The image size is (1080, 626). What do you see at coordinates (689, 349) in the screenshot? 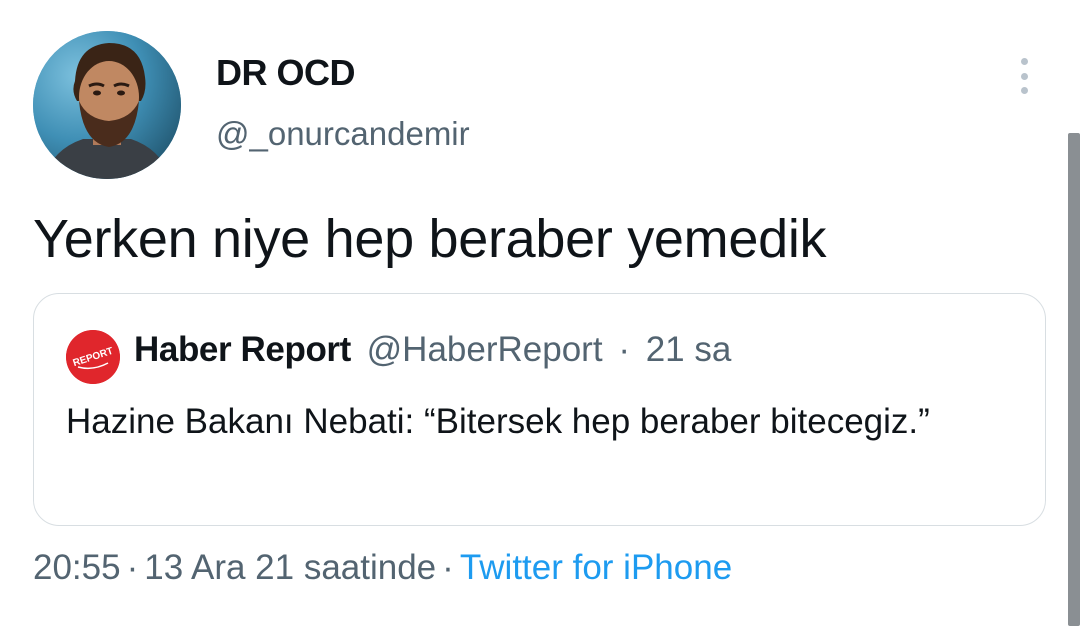
I see `quoted-time-ago: 21 sa` at bounding box center [689, 349].